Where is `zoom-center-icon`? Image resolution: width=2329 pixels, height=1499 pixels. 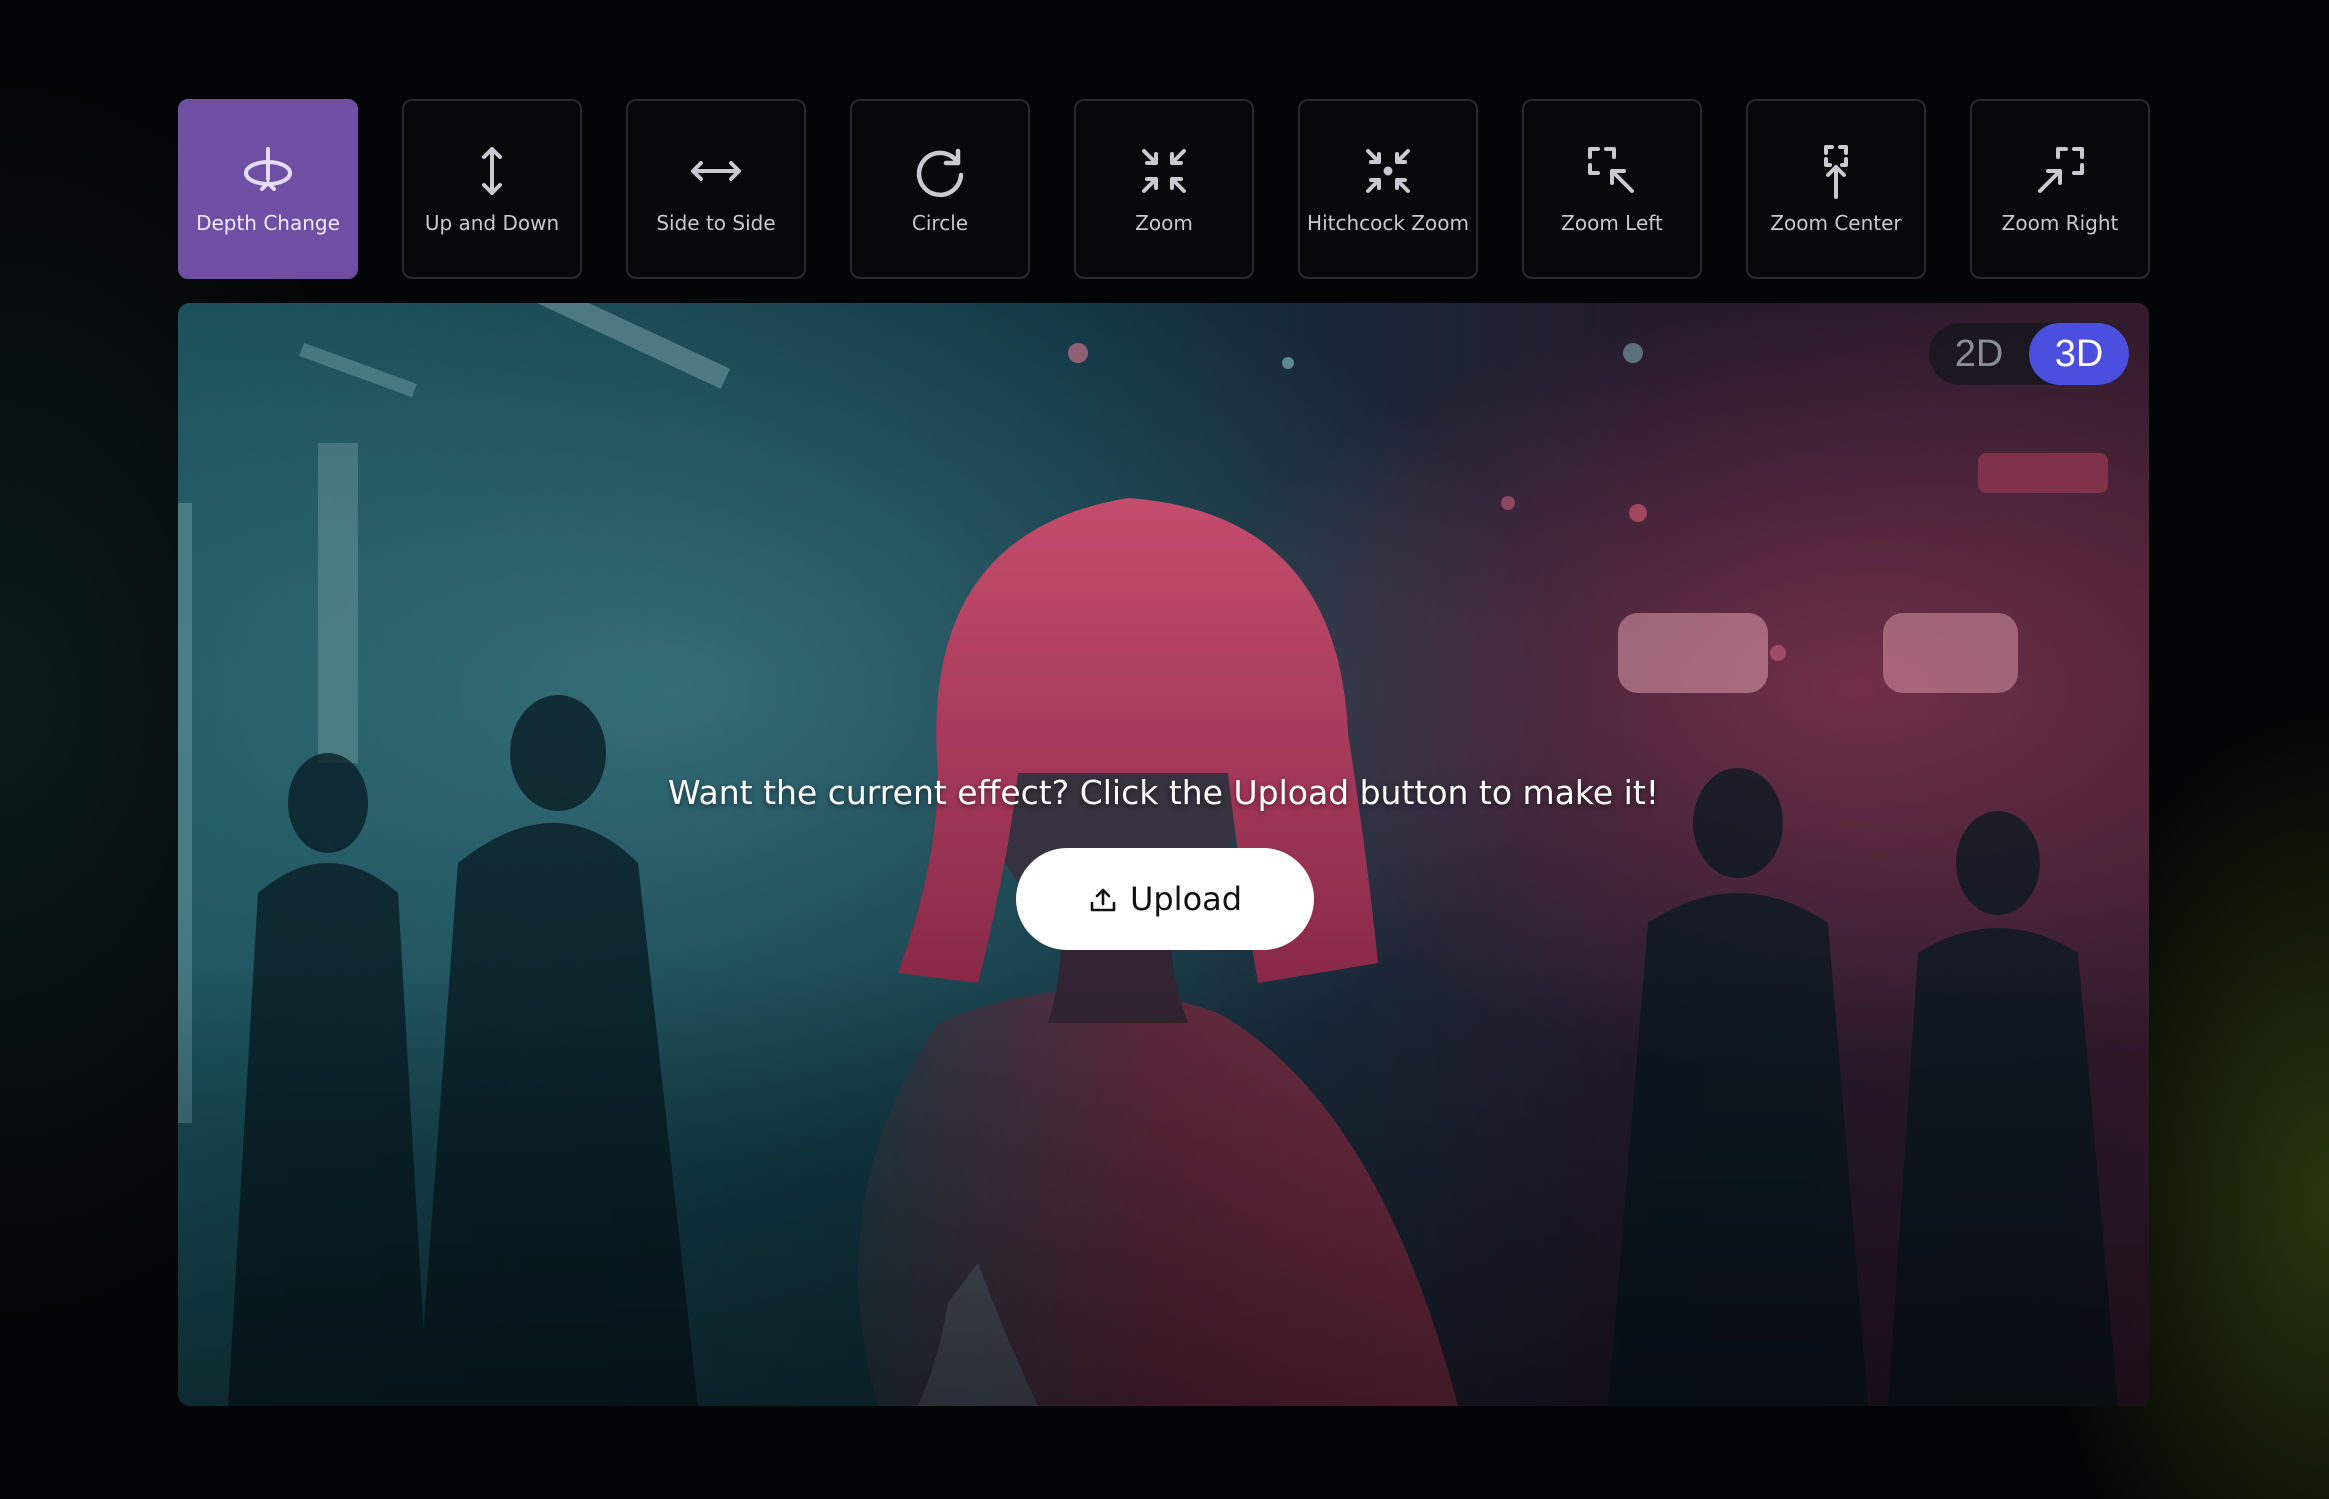 zoom-center-icon is located at coordinates (1836, 171).